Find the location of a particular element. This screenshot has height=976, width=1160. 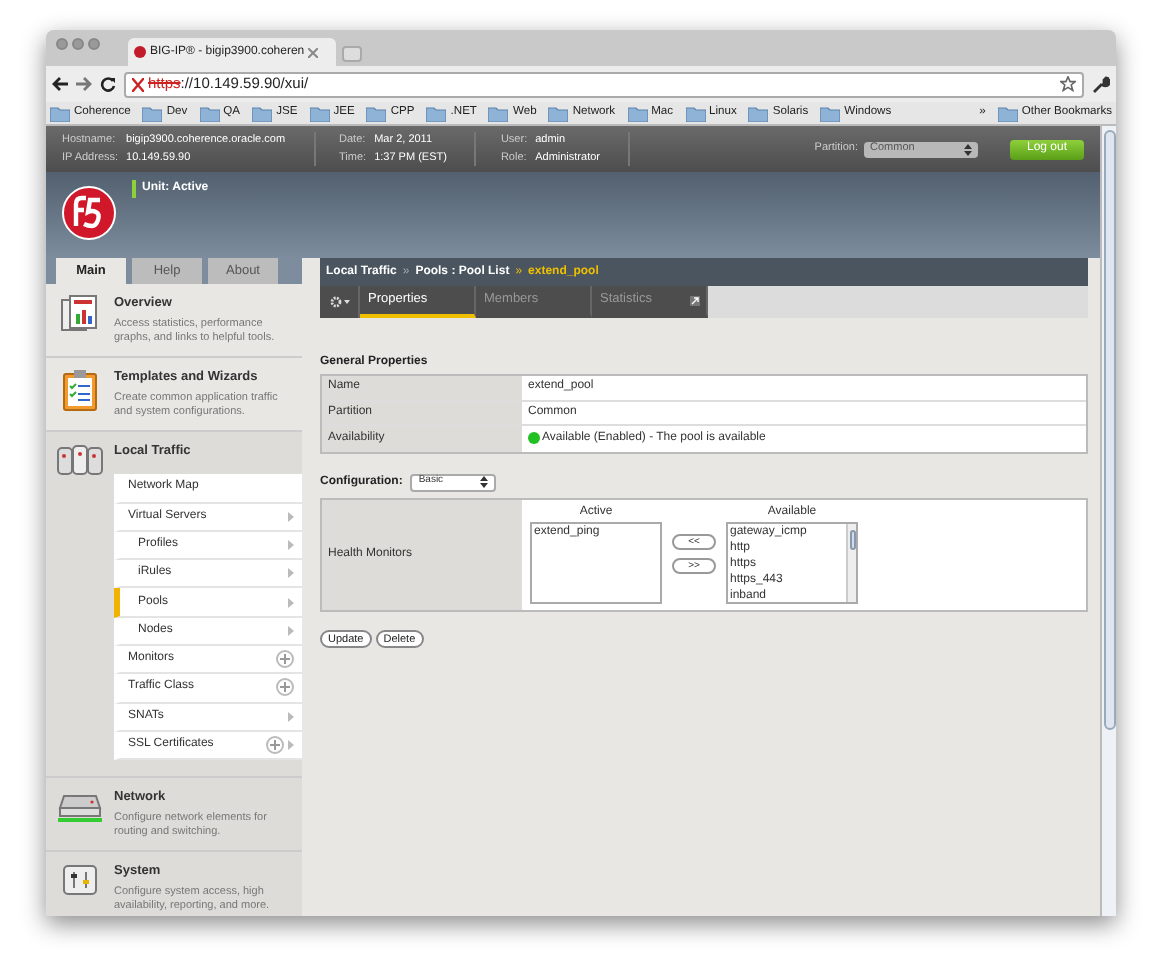

control-panel-icon is located at coordinates (80, 879).